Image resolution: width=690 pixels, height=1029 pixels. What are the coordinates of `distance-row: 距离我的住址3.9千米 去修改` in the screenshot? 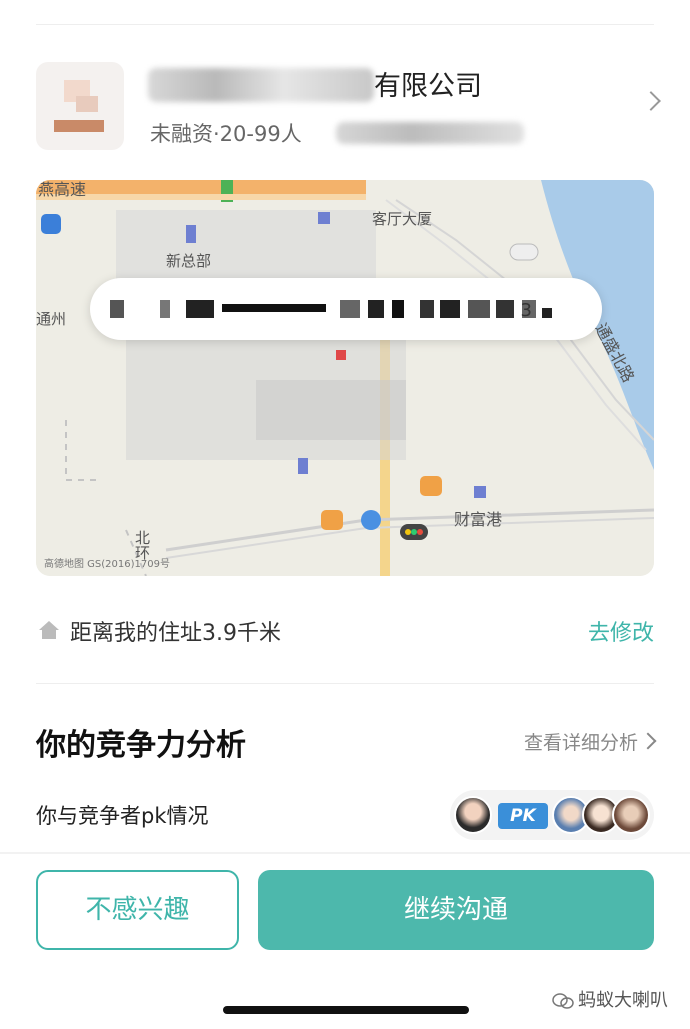 It's located at (345, 630).